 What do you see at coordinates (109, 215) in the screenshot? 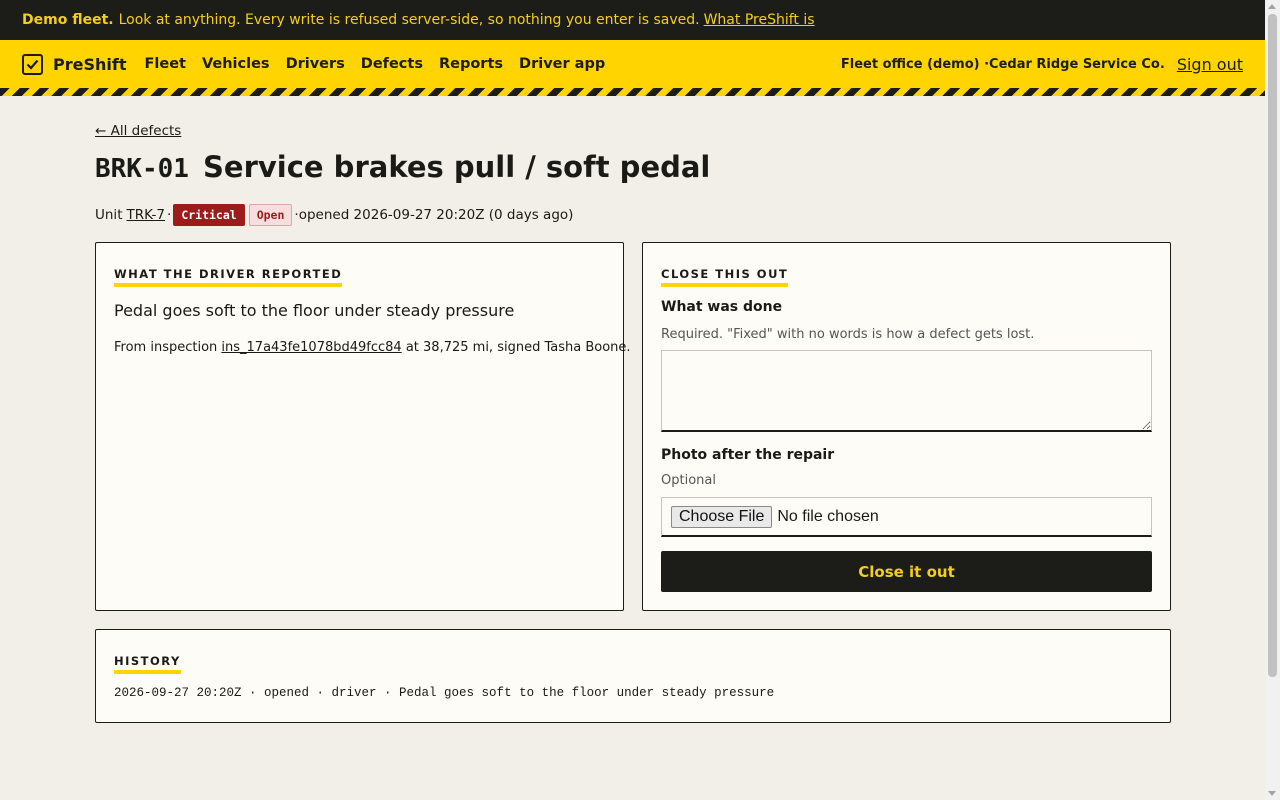
I see `unit-prefix: Unit` at bounding box center [109, 215].